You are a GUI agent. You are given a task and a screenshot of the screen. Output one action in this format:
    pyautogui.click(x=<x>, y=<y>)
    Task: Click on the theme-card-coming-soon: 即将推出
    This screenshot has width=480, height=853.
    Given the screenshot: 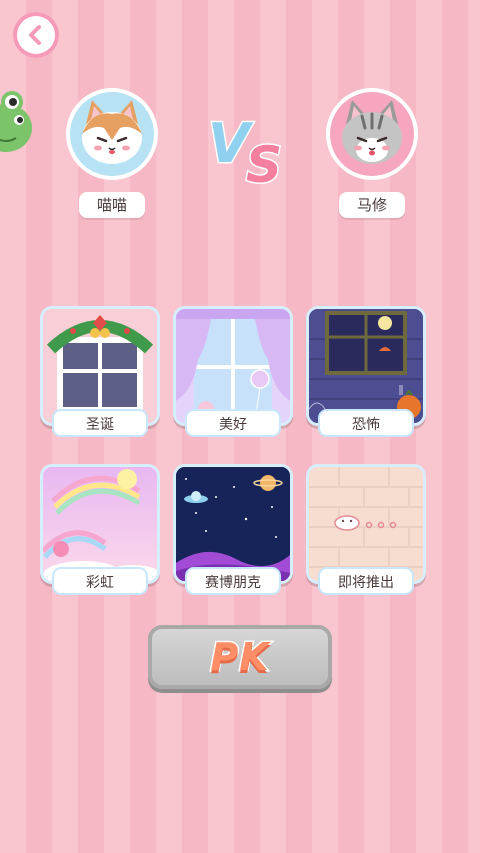 What is the action you would take?
    pyautogui.click(x=366, y=529)
    